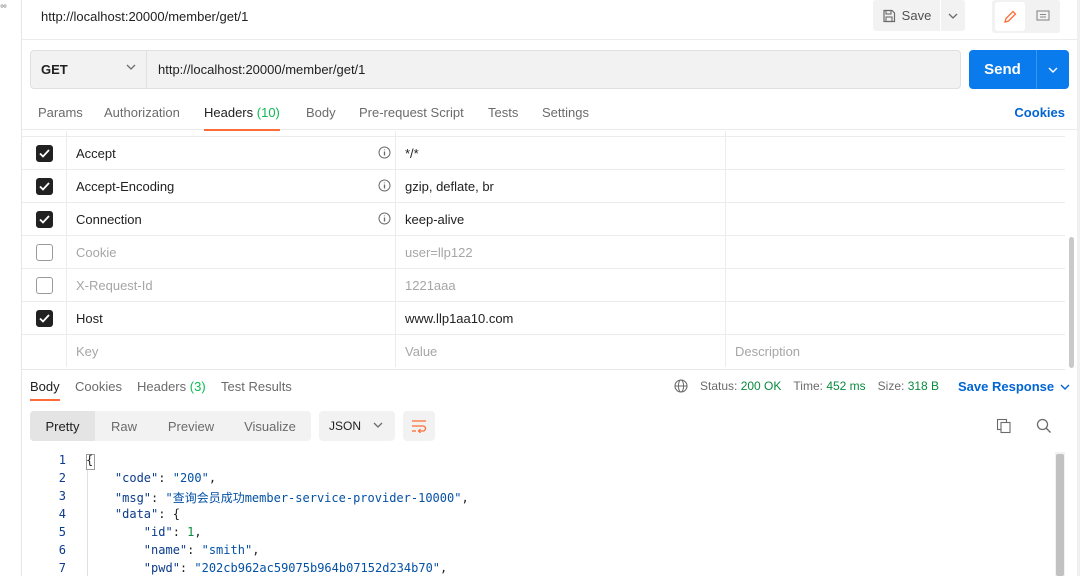 The image size is (1080, 576). What do you see at coordinates (561, 285) in the screenshot?
I see `header-value-cell: 1221aaa` at bounding box center [561, 285].